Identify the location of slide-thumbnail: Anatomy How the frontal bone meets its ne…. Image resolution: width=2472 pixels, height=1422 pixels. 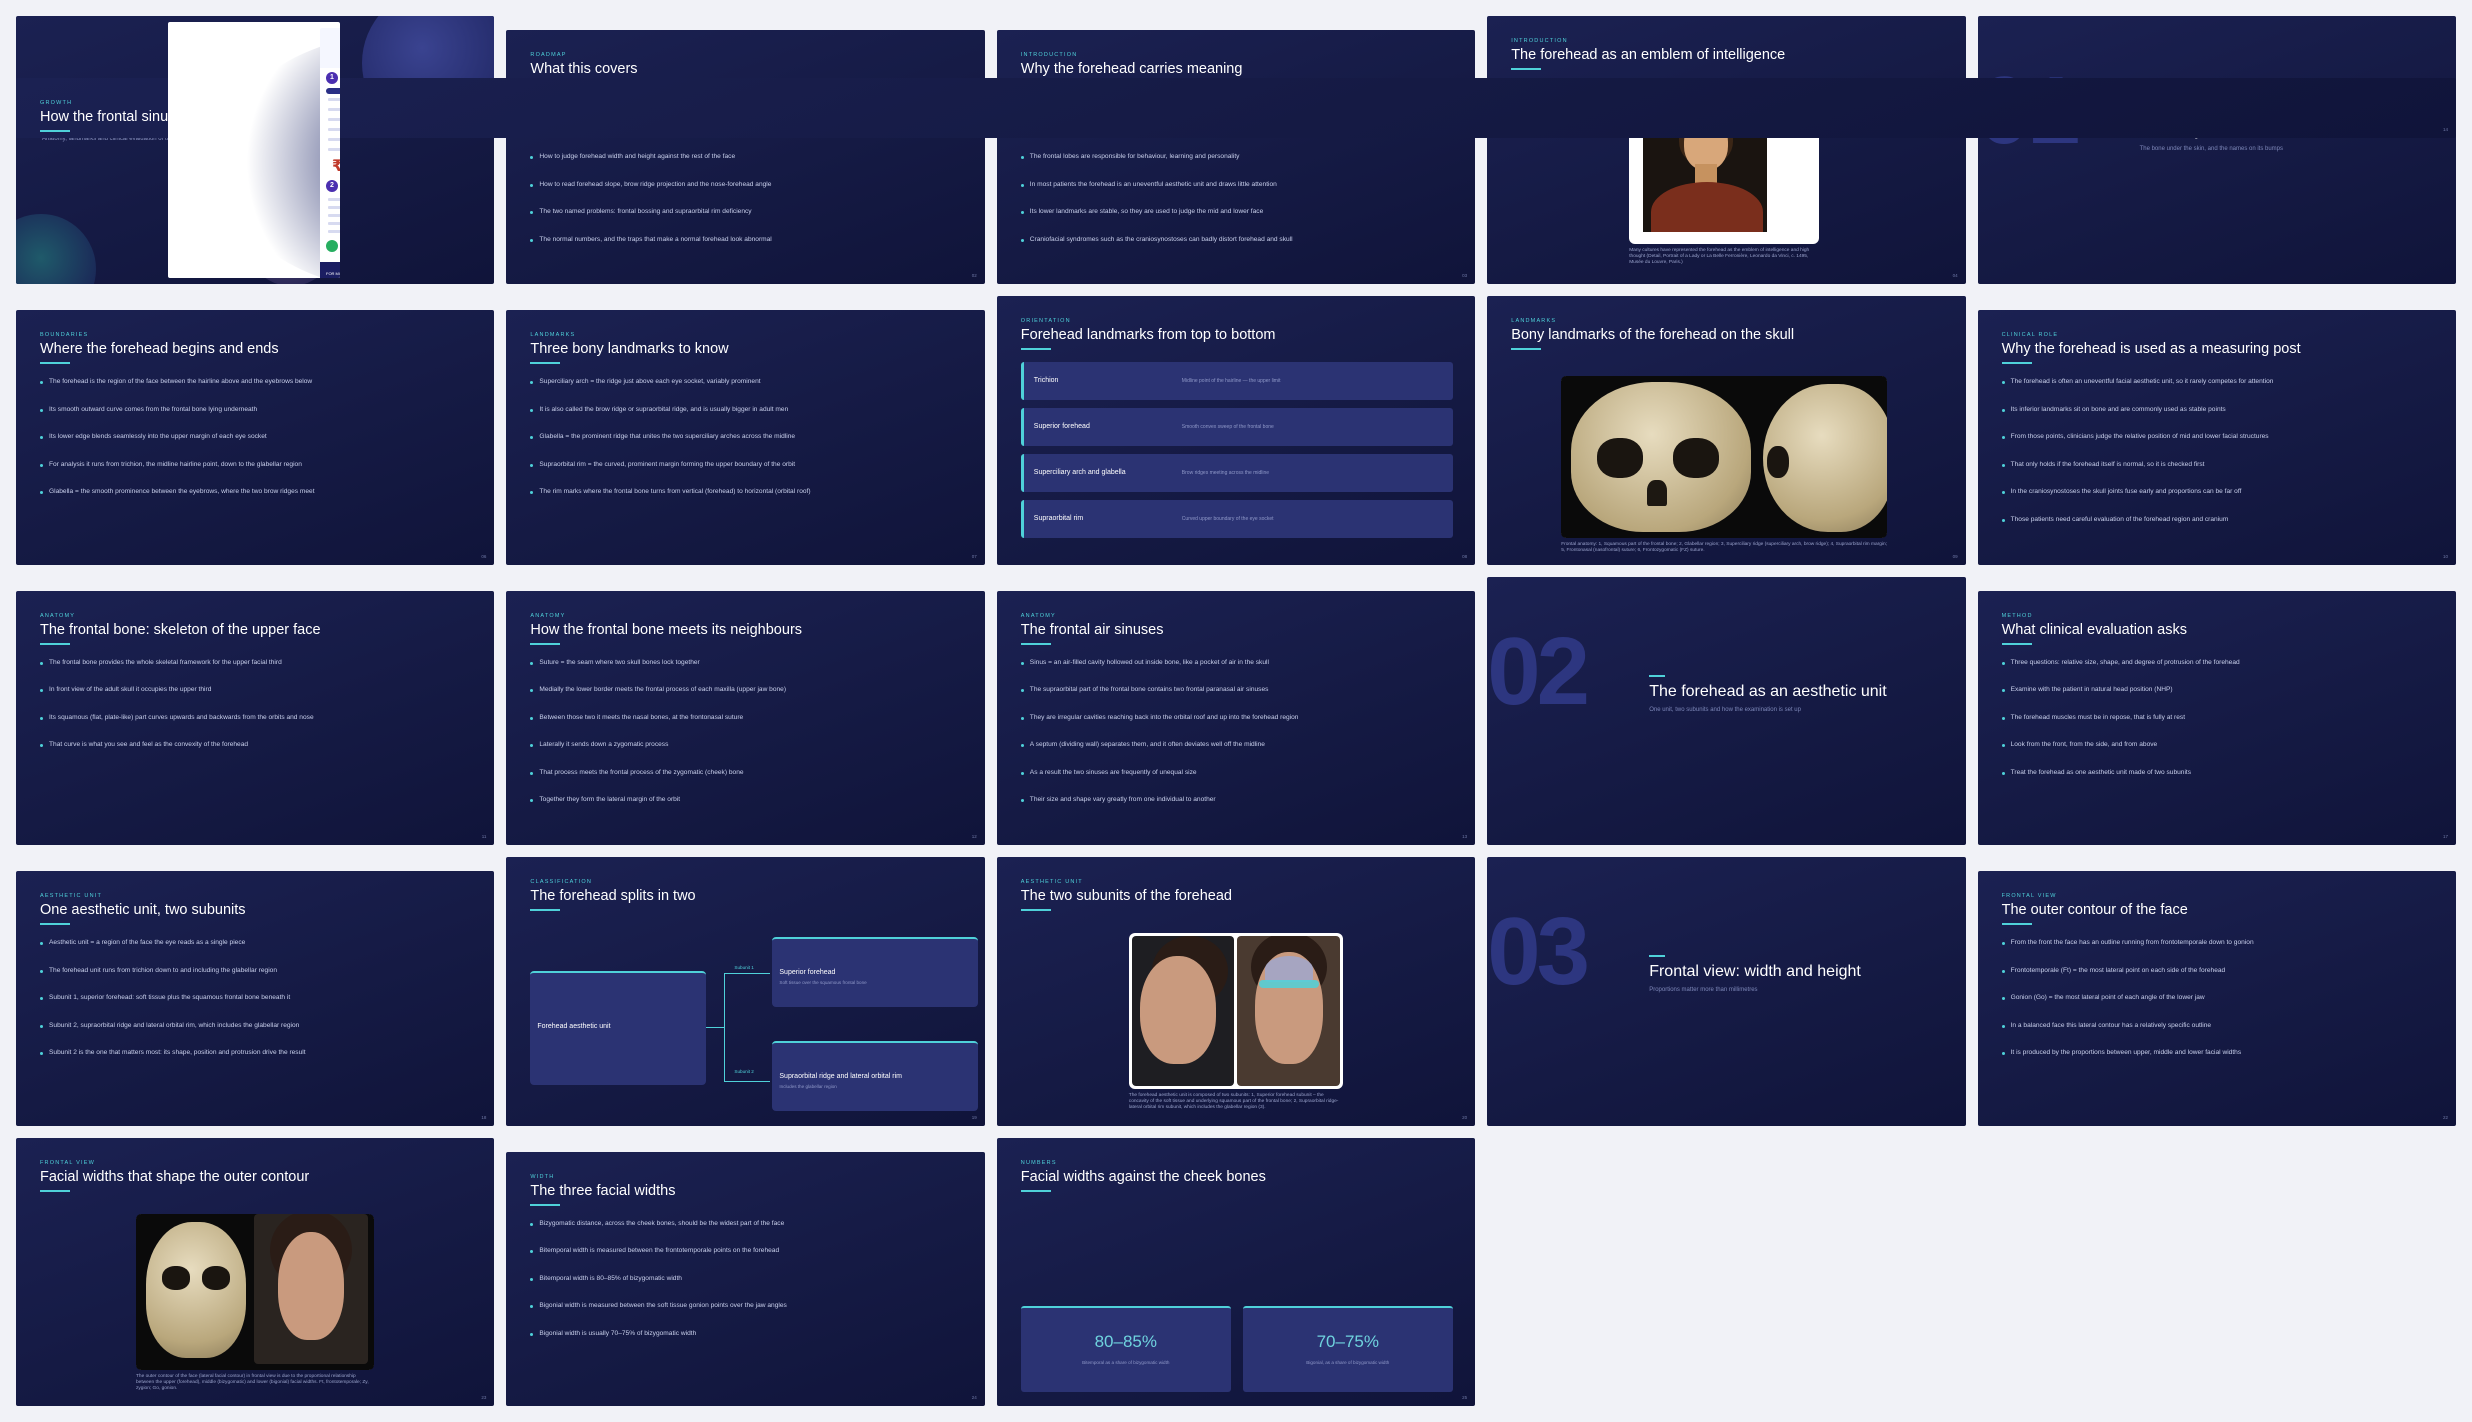
(745, 718).